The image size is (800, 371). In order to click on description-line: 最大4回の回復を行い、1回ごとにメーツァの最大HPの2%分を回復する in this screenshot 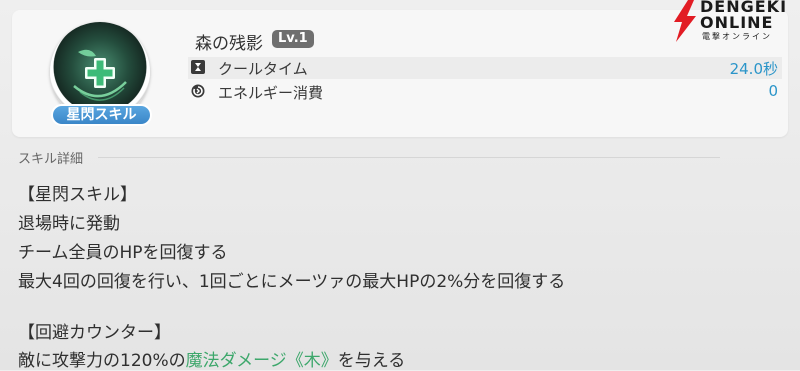, I will do `click(292, 282)`.